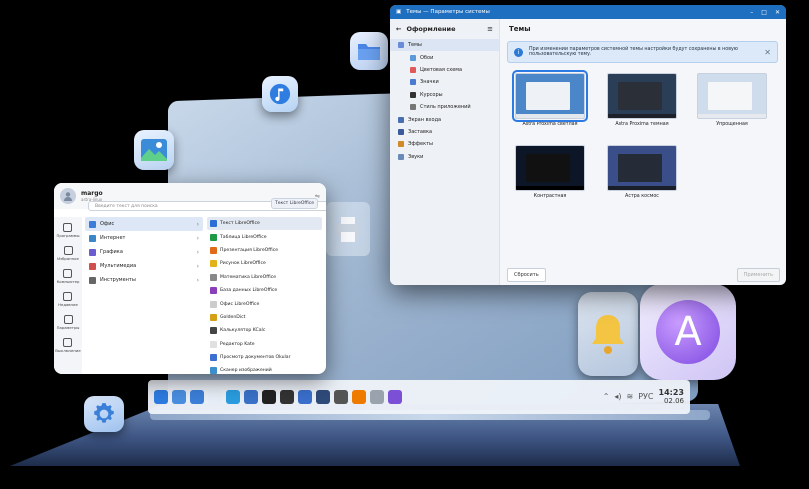 The width and height of the screenshot is (809, 489). I want to click on clock: 14:23 02.06, so click(671, 396).